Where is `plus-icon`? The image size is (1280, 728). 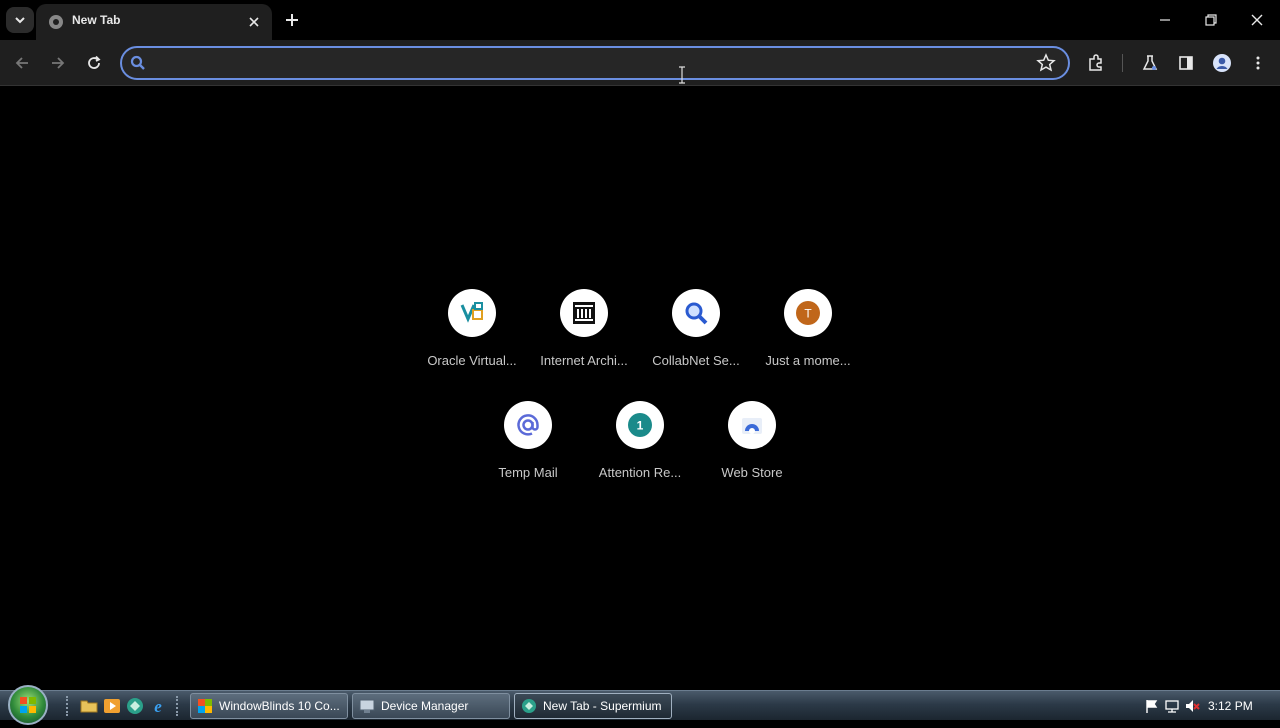 plus-icon is located at coordinates (292, 20).